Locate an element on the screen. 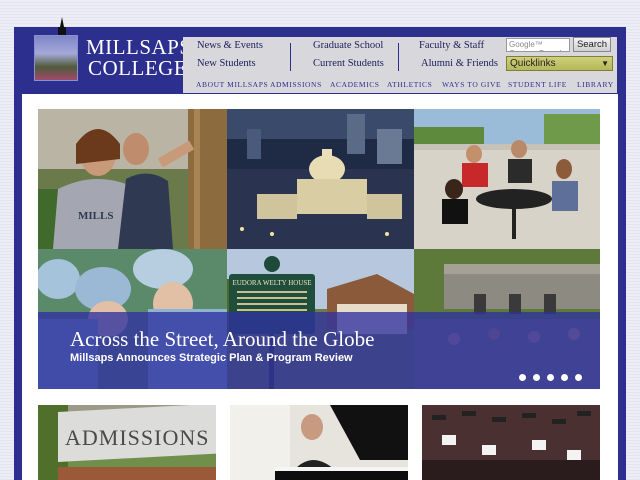  subnav-admissions: ADMISSIONS is located at coordinates (296, 84).